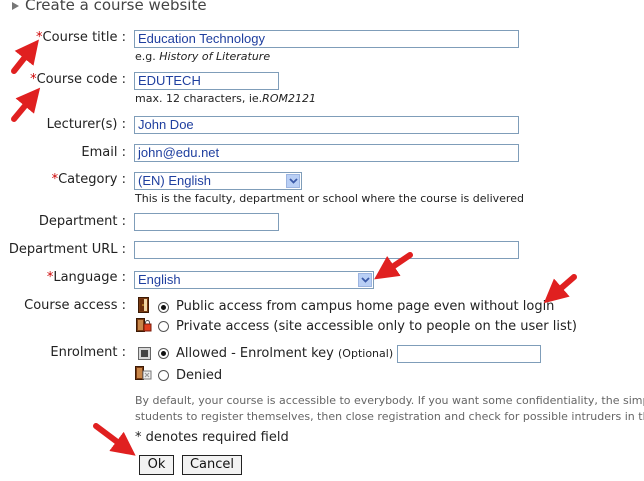 The image size is (644, 481). Describe the element at coordinates (159, 279) in the screenshot. I see `language-select-value: English` at that location.